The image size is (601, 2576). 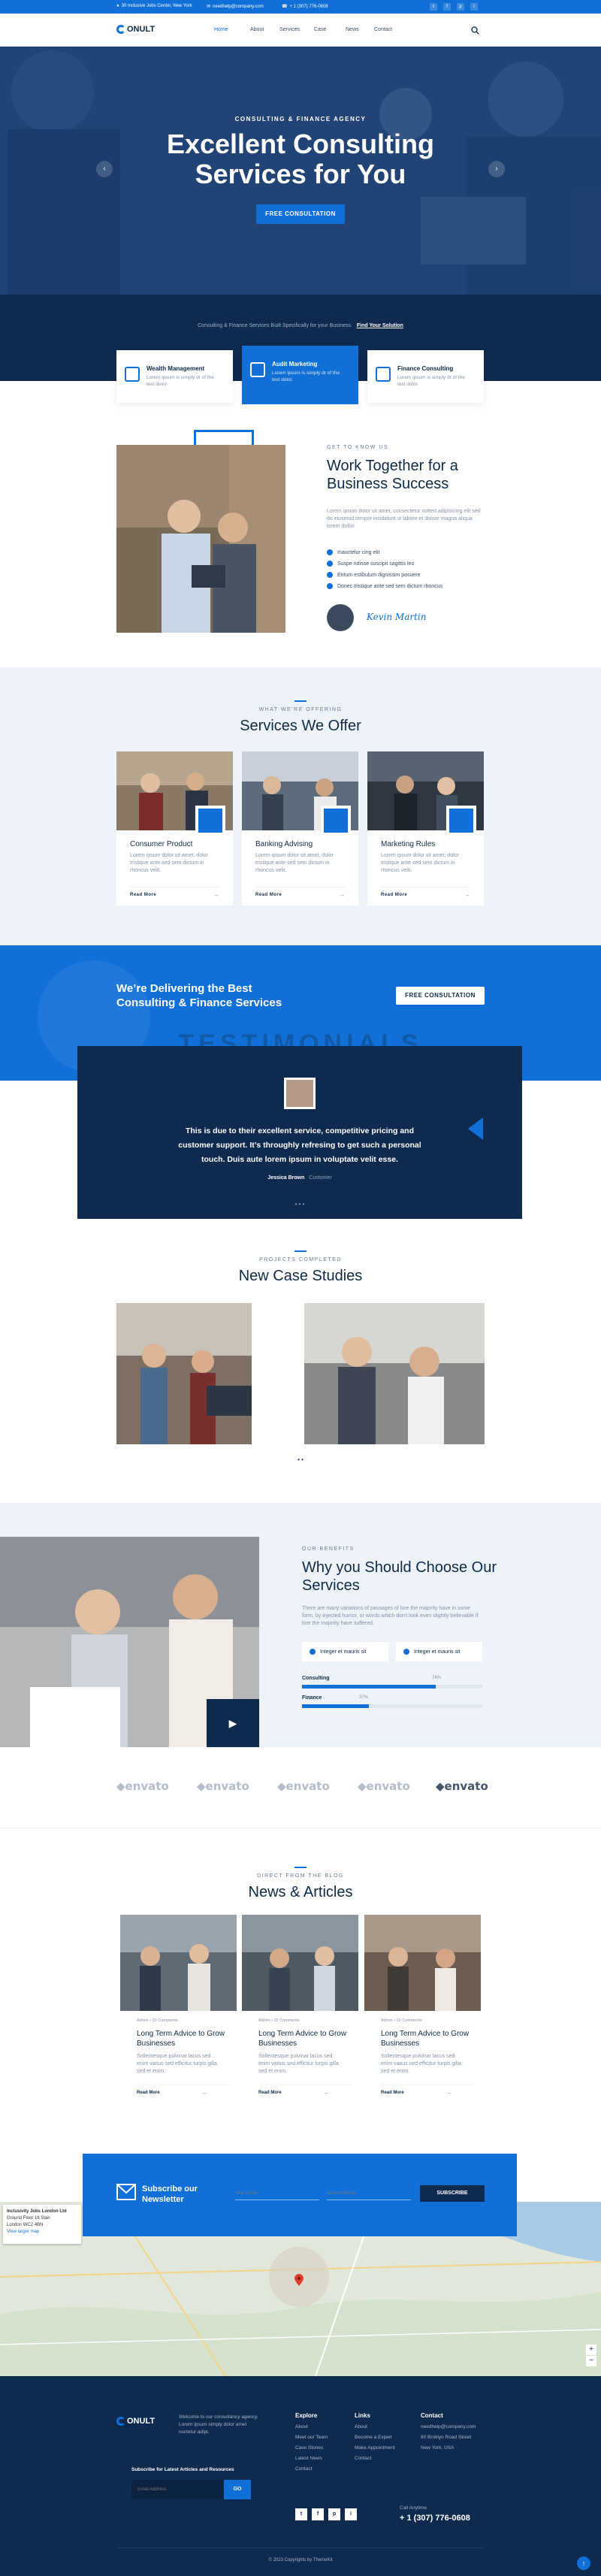 I want to click on footer-facebook-icon: f, so click(x=318, y=2514).